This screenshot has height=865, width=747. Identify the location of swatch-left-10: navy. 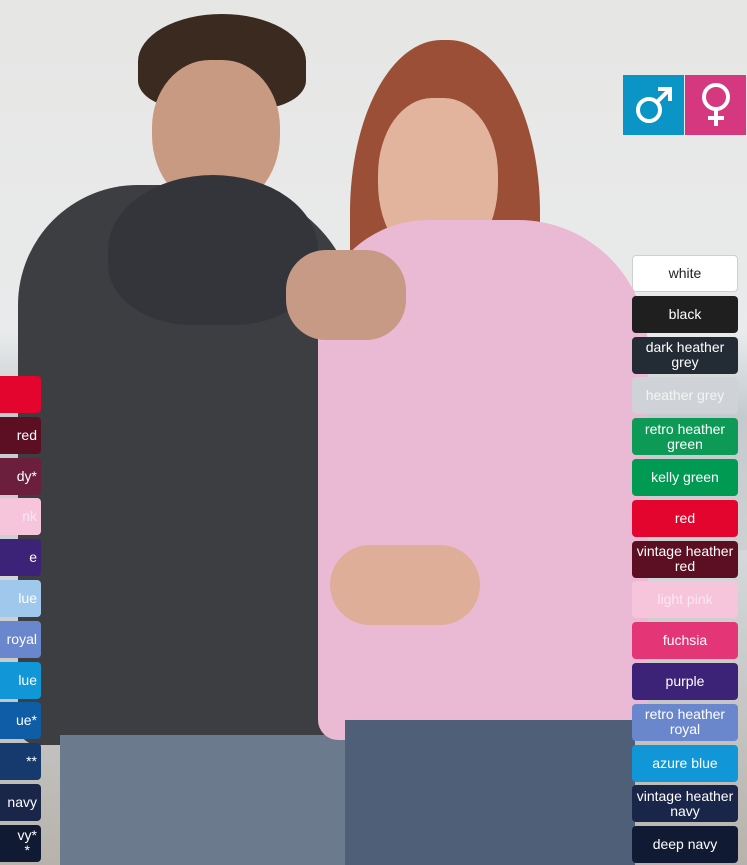
(20, 802).